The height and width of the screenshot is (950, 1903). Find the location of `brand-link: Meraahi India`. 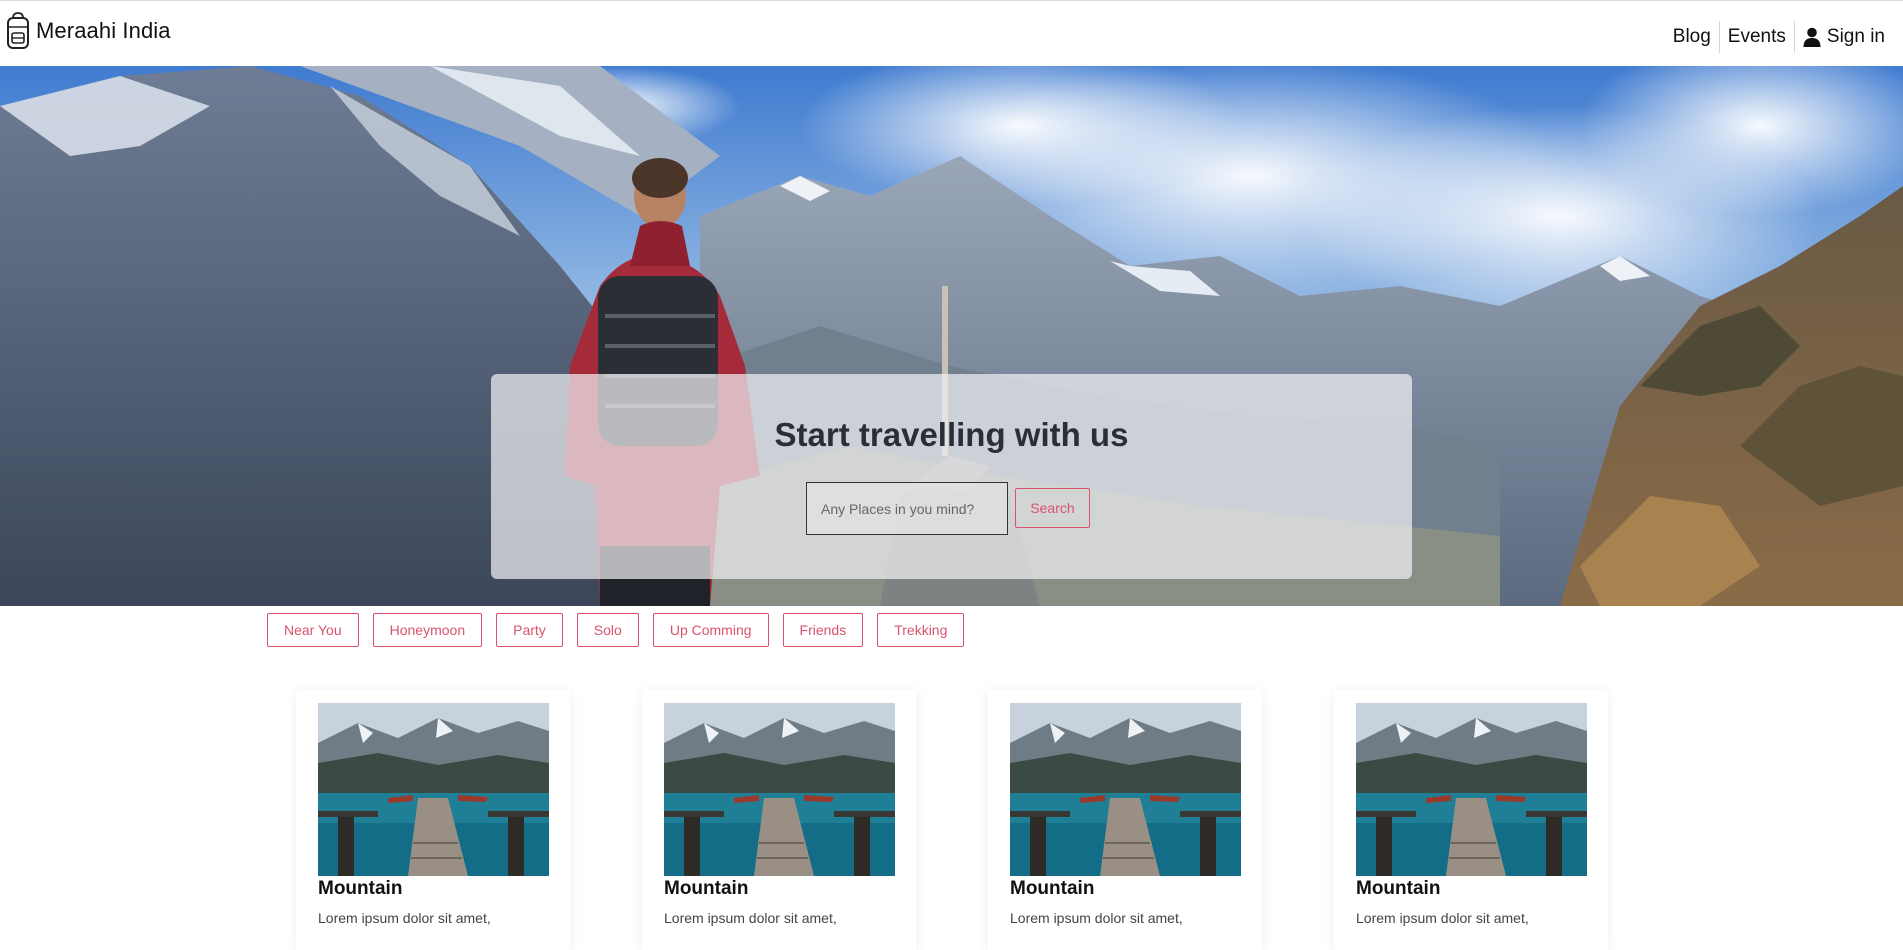

brand-link: Meraahi India is located at coordinates (88, 31).